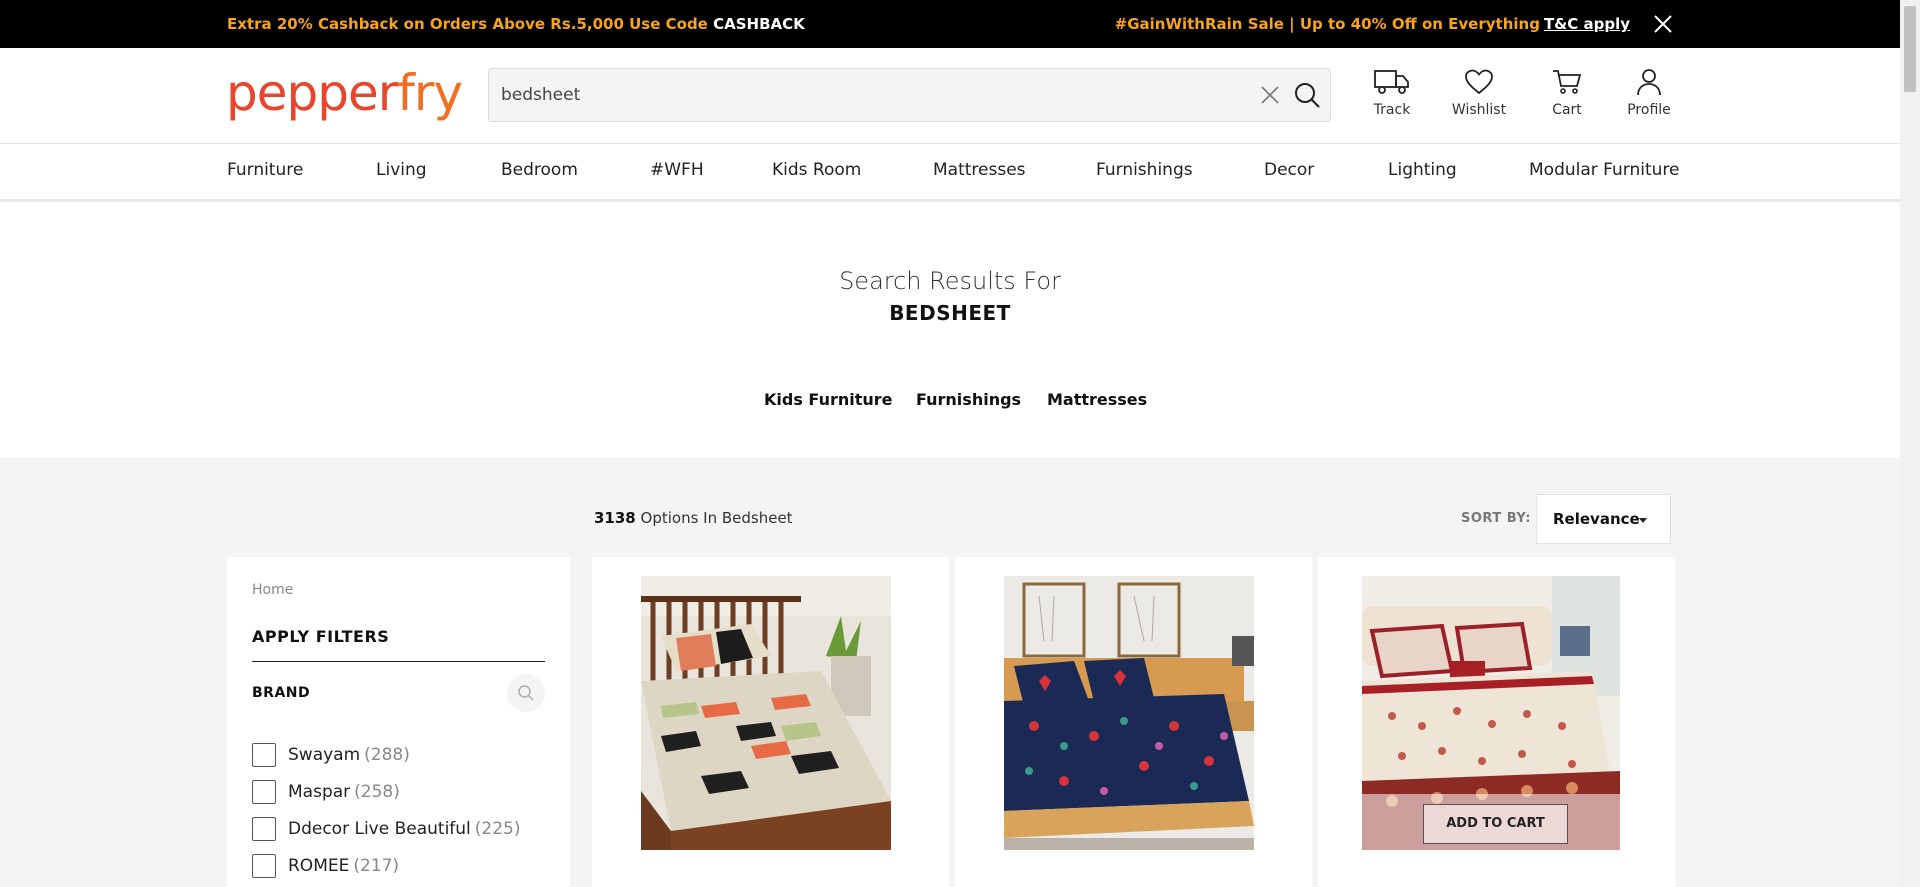 The height and width of the screenshot is (887, 1920). I want to click on heart-icon, so click(1479, 82).